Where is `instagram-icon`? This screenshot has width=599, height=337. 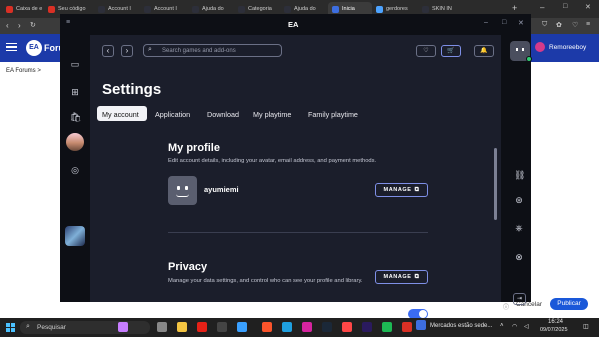
instagram-icon is located at coordinates (307, 327).